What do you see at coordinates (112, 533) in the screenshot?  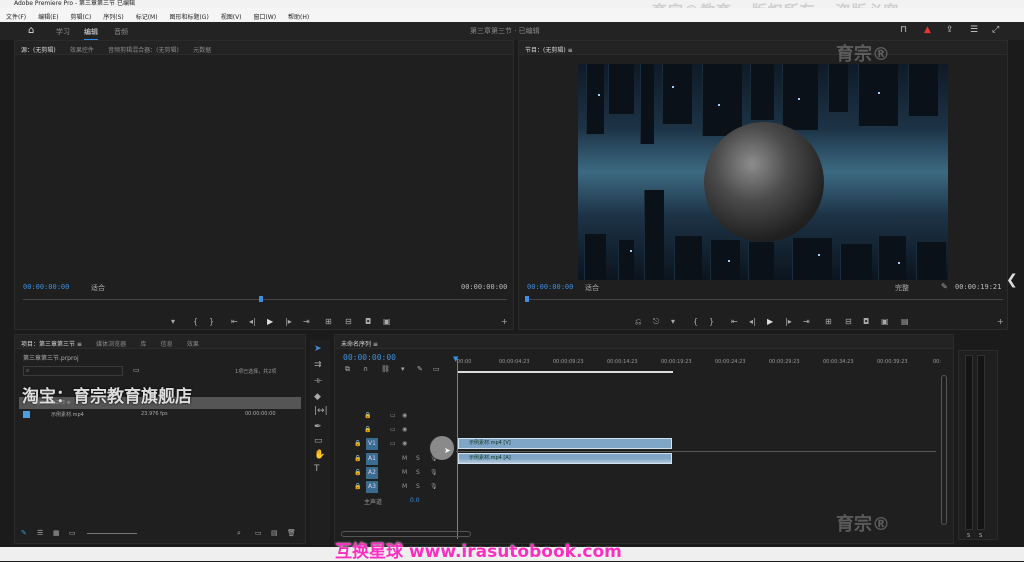 I see `zoom-slider` at bounding box center [112, 533].